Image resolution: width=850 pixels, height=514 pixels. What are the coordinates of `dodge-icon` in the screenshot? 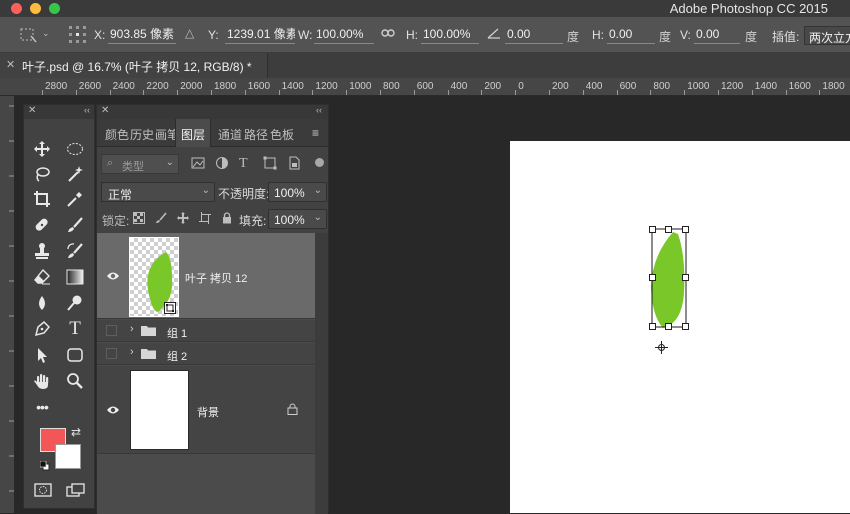 It's located at (75, 303).